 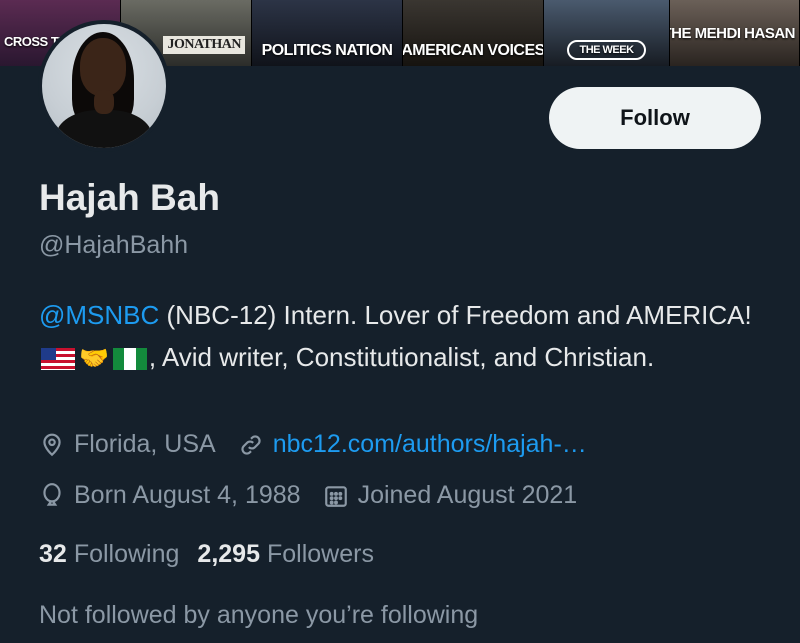 What do you see at coordinates (251, 444) in the screenshot?
I see `link-icon` at bounding box center [251, 444].